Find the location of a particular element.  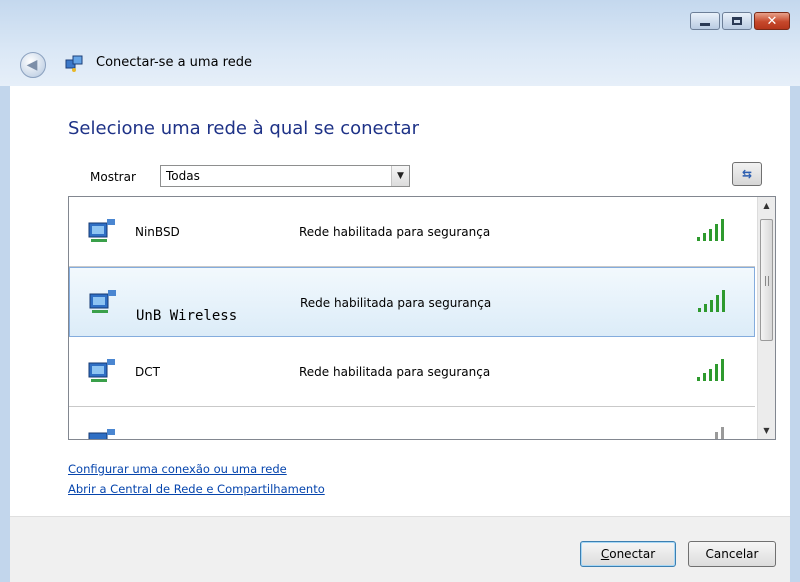

cancel-button: Cancelar is located at coordinates (732, 554).